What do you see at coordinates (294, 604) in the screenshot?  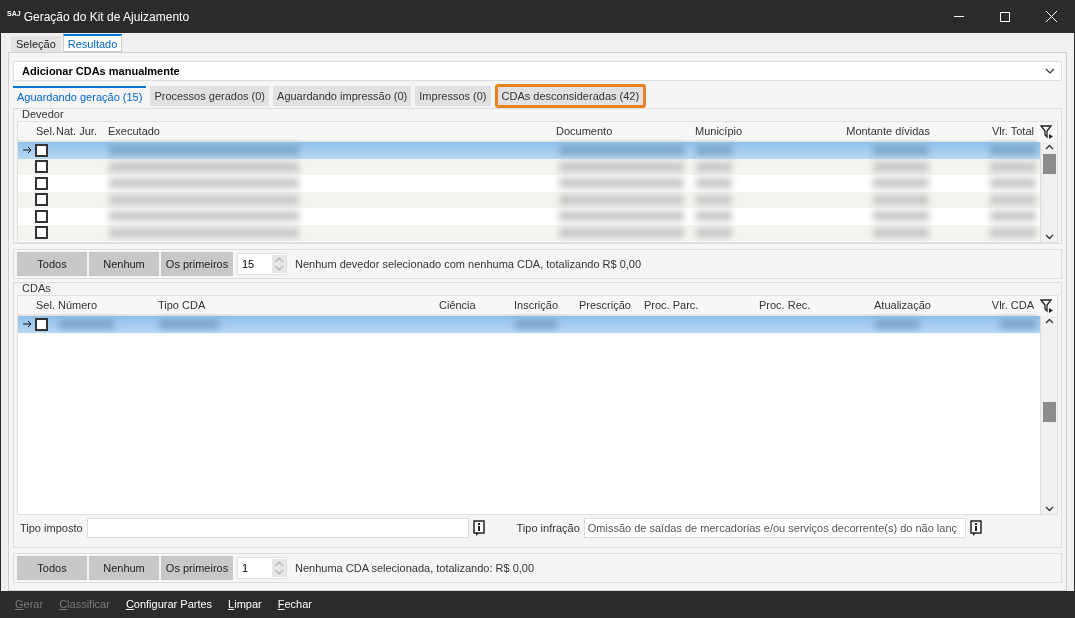 I see `footer-button: Fechar` at bounding box center [294, 604].